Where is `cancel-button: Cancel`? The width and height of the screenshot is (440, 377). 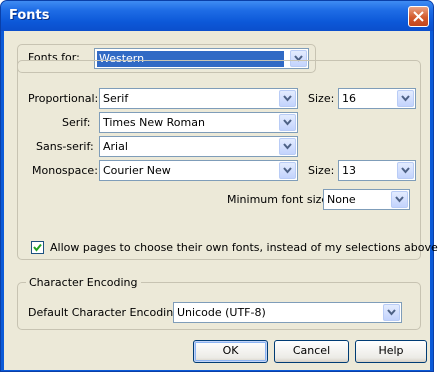
cancel-button: Cancel is located at coordinates (311, 351).